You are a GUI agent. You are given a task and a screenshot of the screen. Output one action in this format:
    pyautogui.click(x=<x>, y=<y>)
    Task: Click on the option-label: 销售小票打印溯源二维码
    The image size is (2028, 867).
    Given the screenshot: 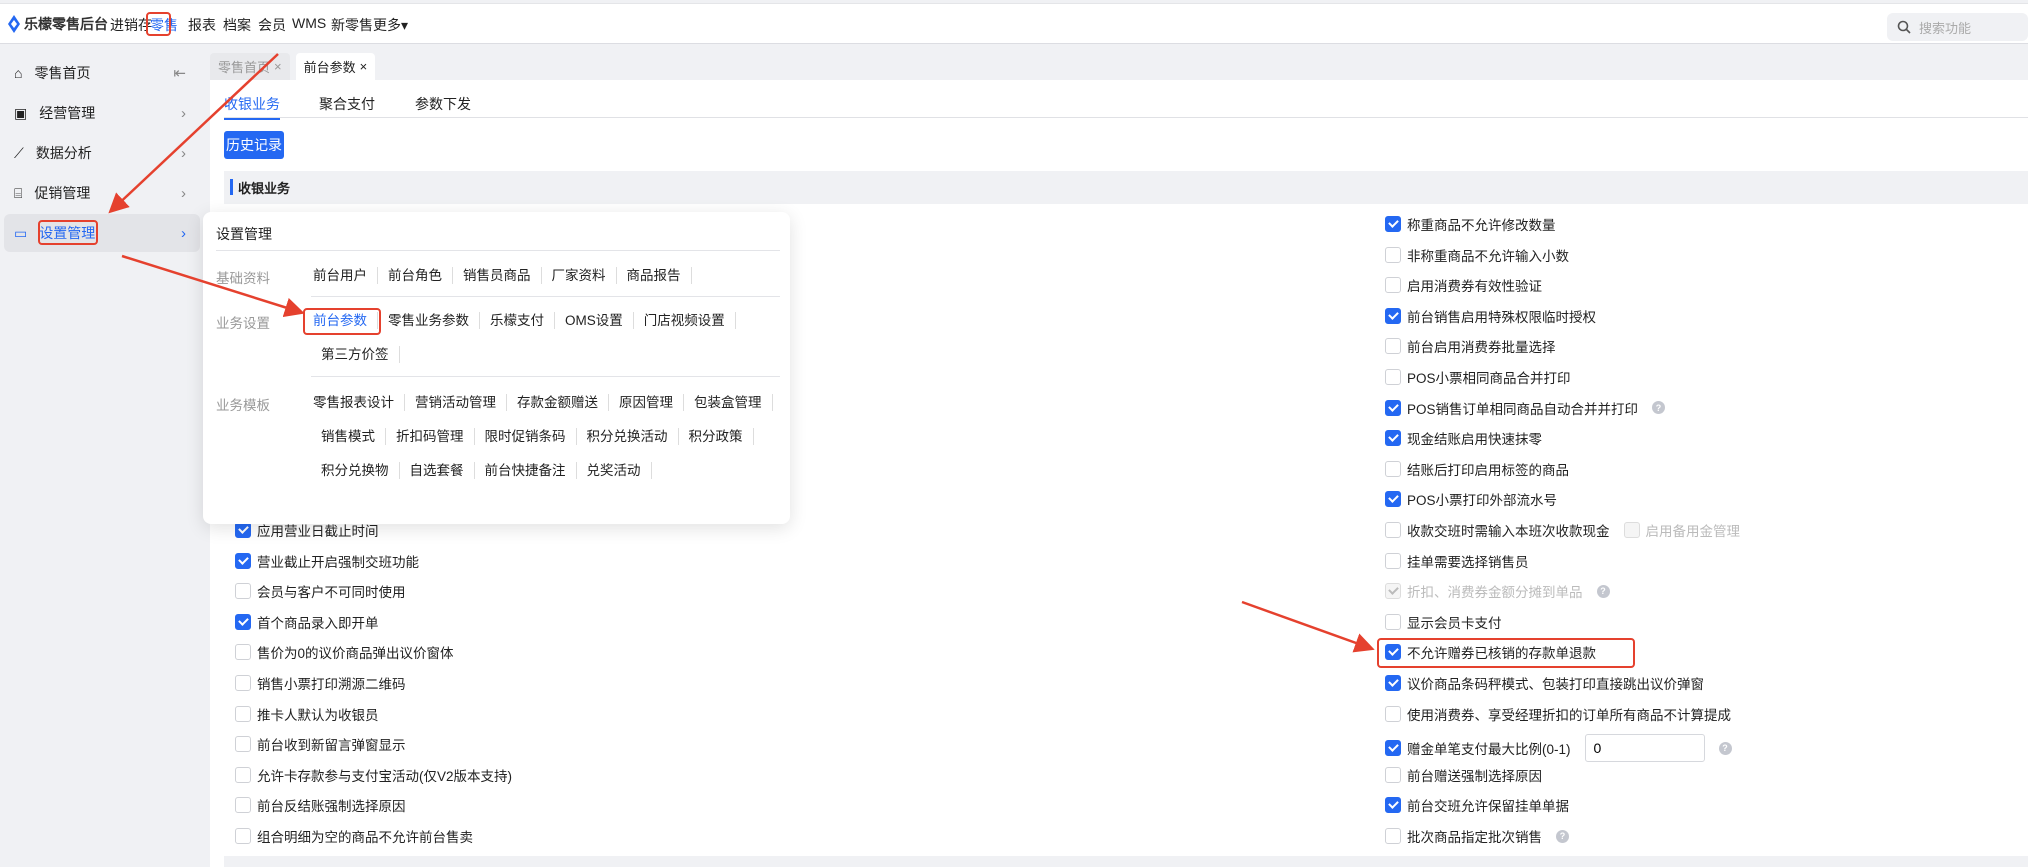 What is the action you would take?
    pyautogui.click(x=331, y=684)
    